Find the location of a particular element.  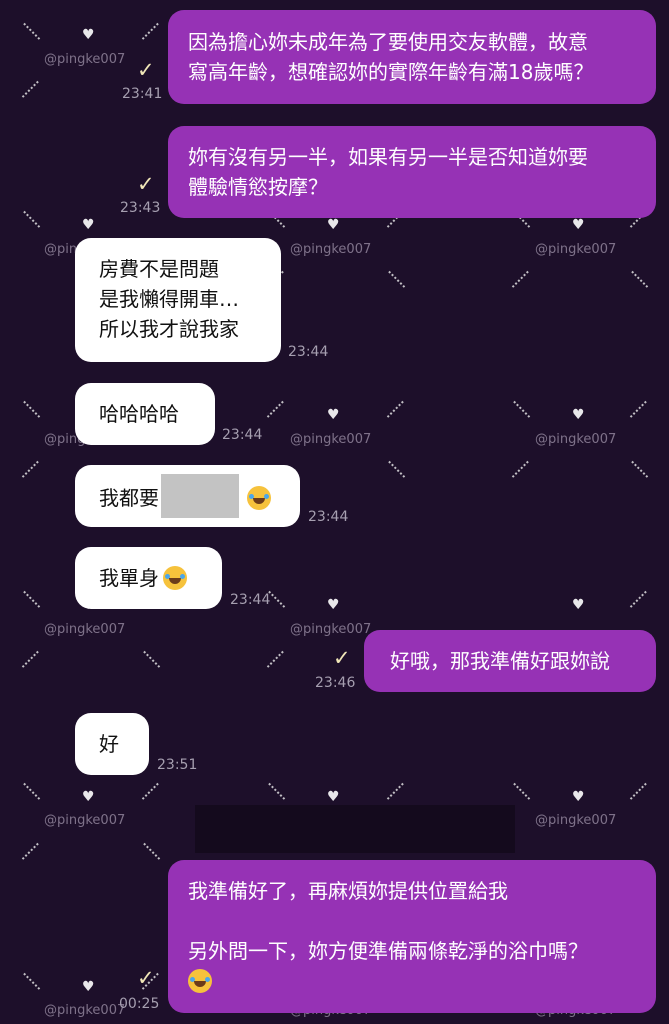

message-text: 好哦，那我準備好跟妳說 is located at coordinates (500, 661).